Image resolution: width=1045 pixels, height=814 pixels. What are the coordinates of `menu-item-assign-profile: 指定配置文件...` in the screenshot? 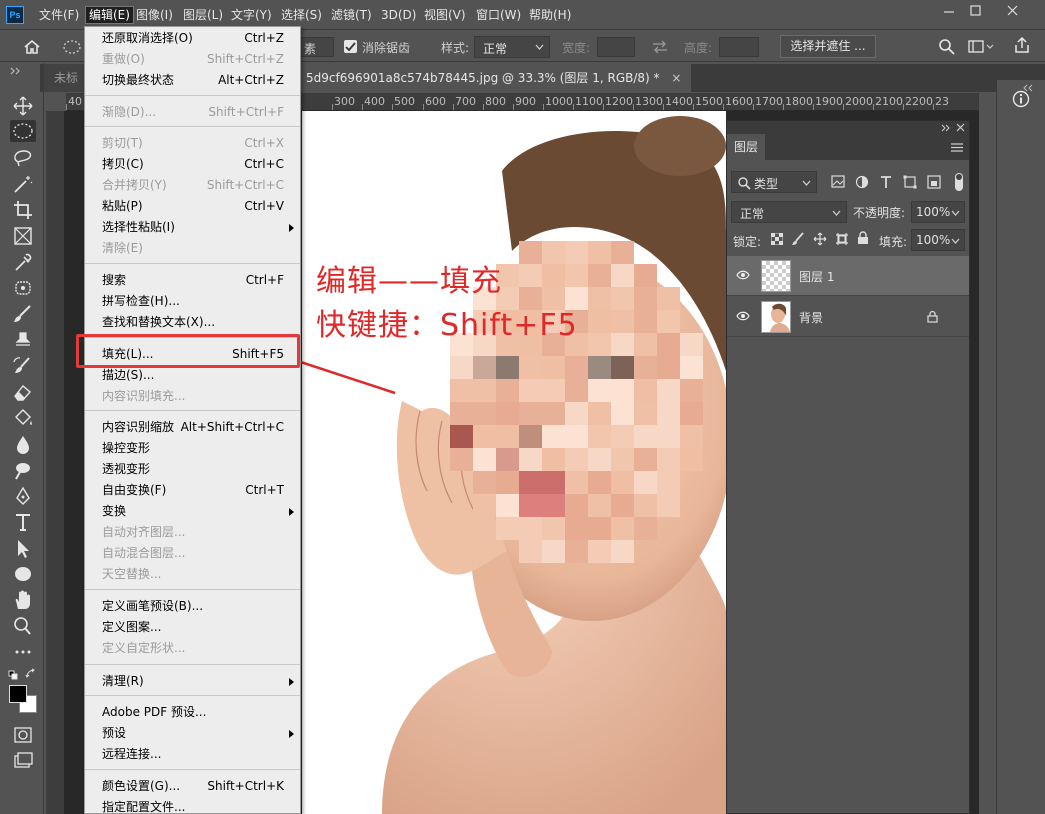 It's located at (192, 805).